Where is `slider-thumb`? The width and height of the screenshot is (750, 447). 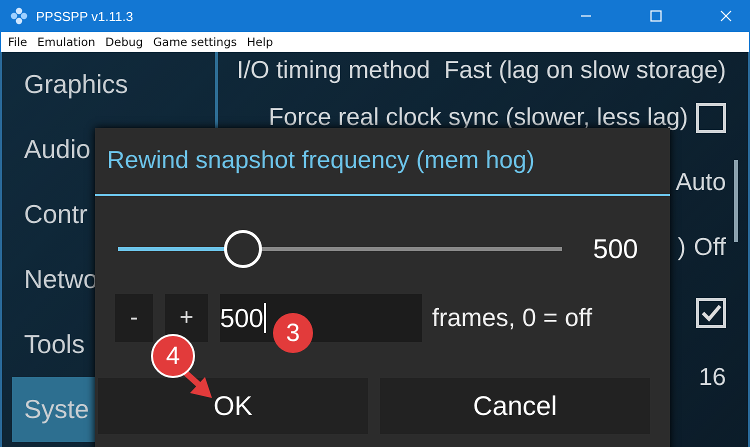 slider-thumb is located at coordinates (243, 249).